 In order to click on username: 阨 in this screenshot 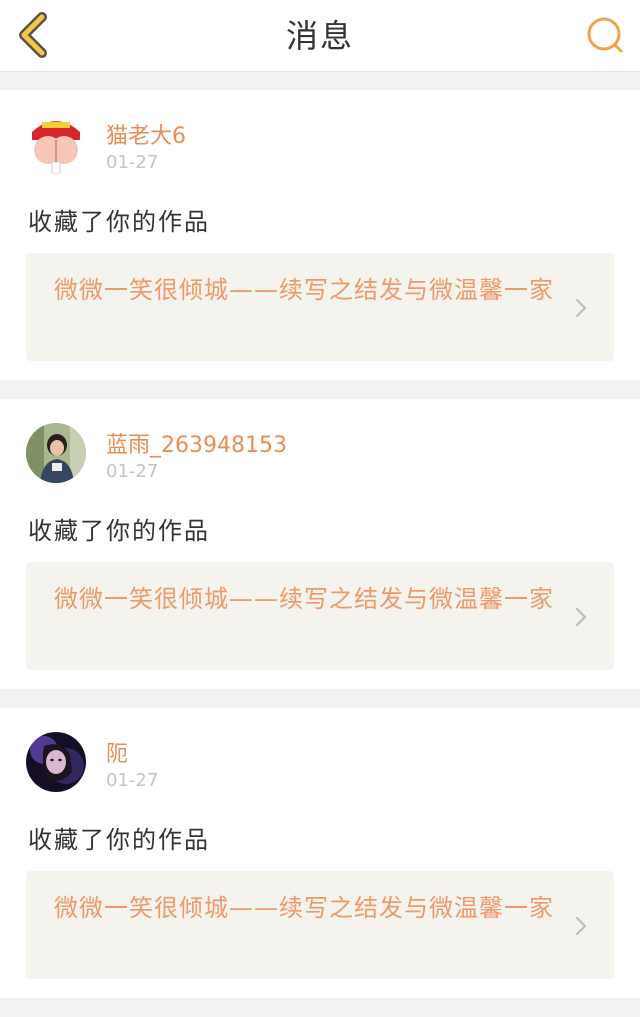, I will do `click(117, 752)`.